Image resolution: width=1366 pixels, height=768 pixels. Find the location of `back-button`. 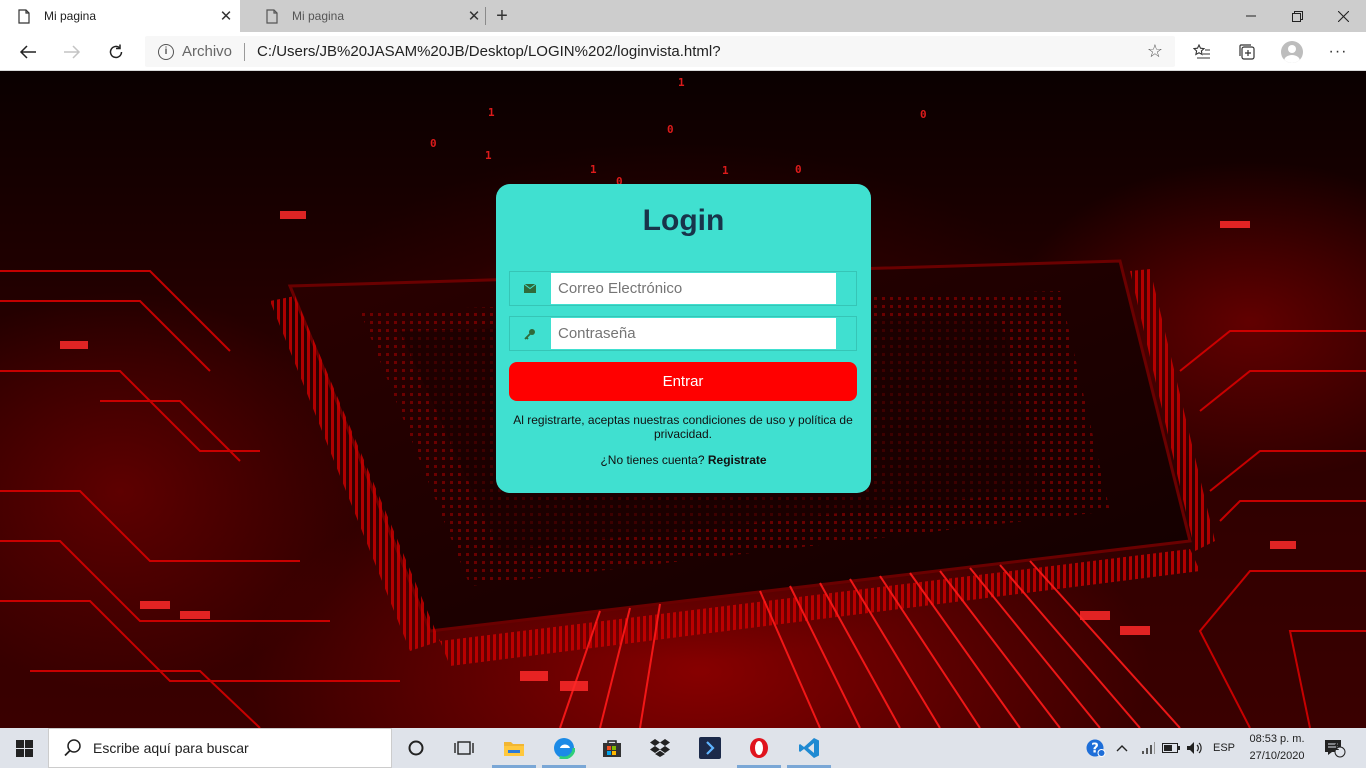

back-button is located at coordinates (28, 52).